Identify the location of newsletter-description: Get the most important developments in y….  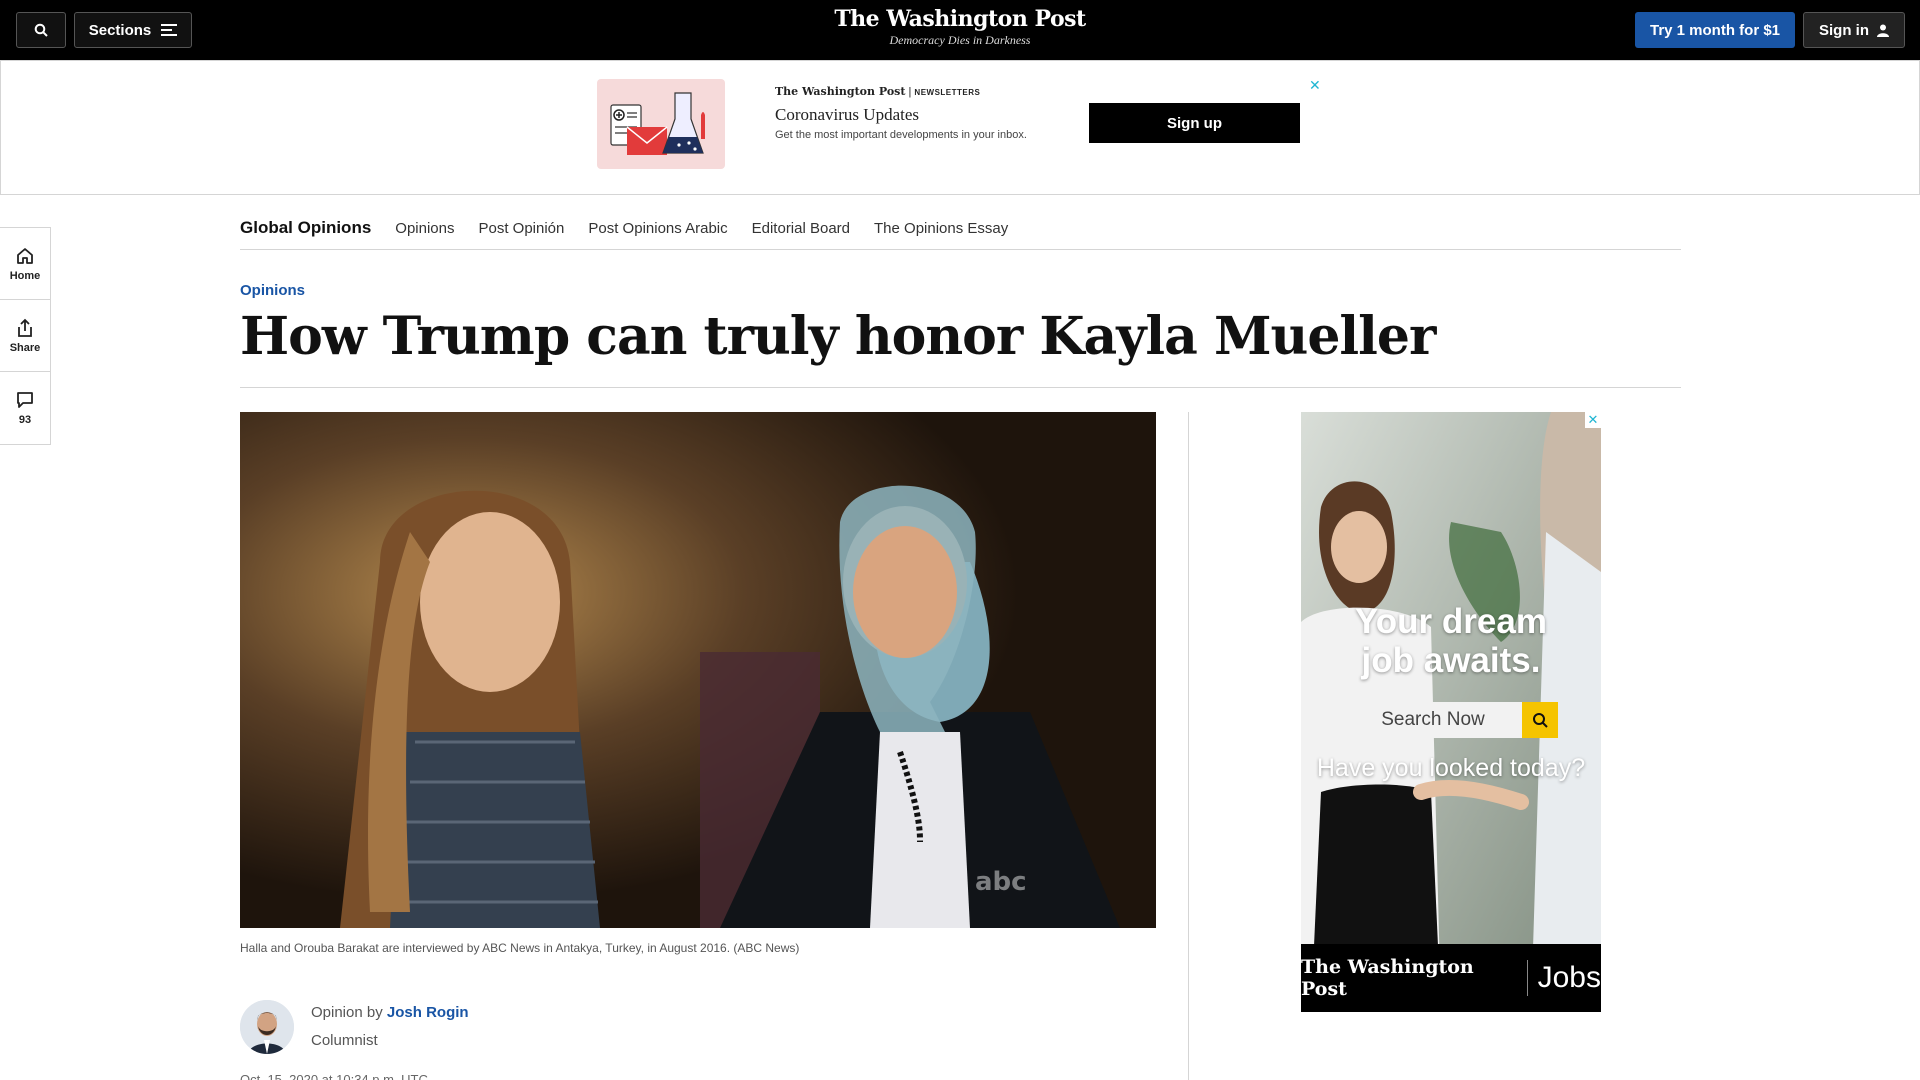
(901, 135).